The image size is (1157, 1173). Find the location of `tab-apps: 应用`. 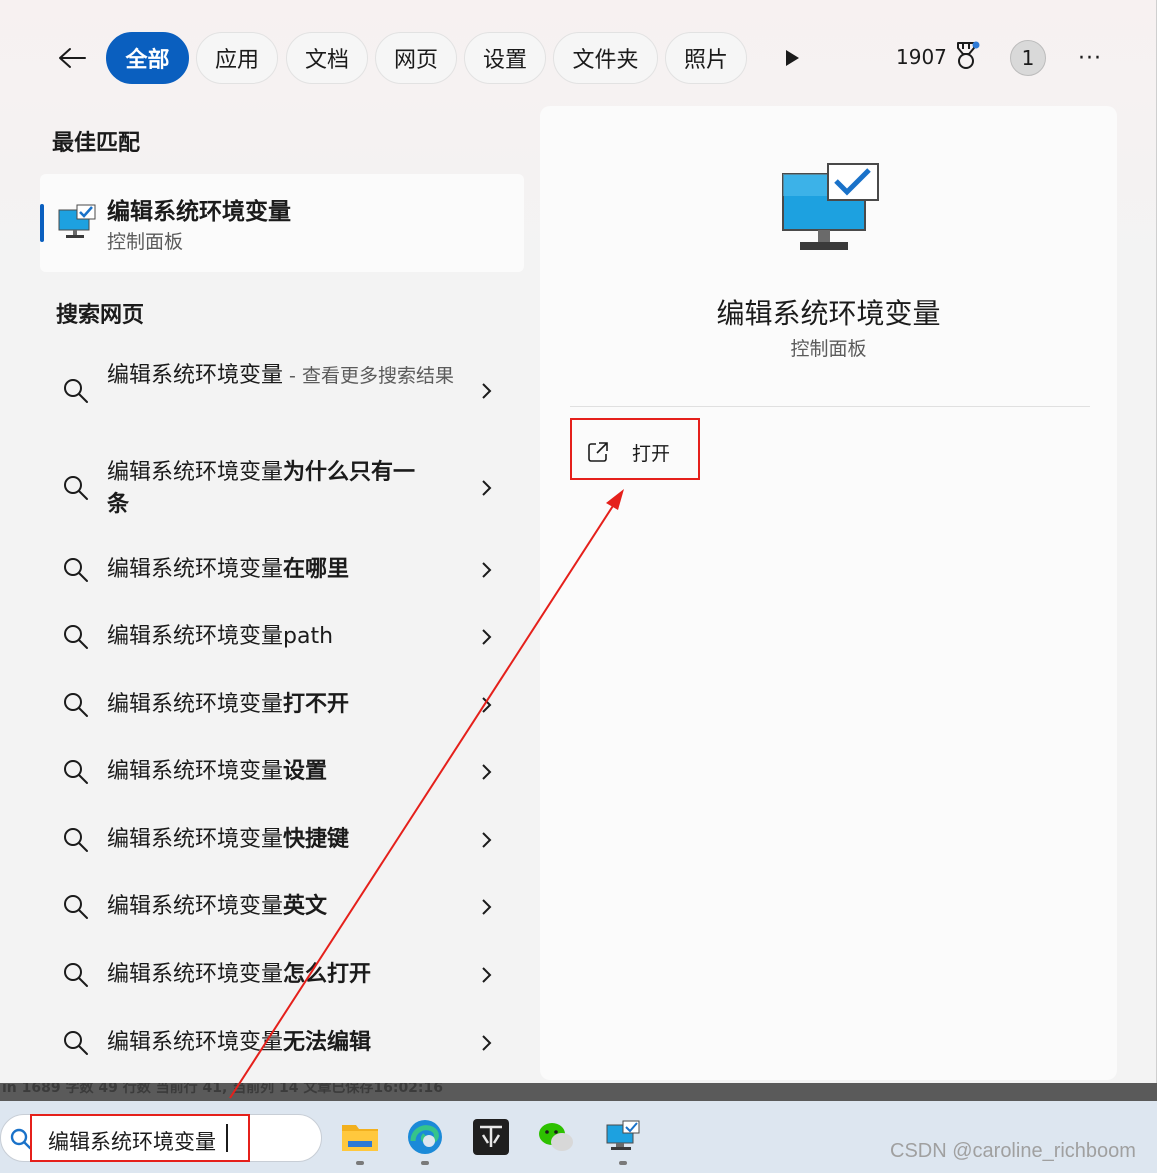

tab-apps: 应用 is located at coordinates (237, 58).